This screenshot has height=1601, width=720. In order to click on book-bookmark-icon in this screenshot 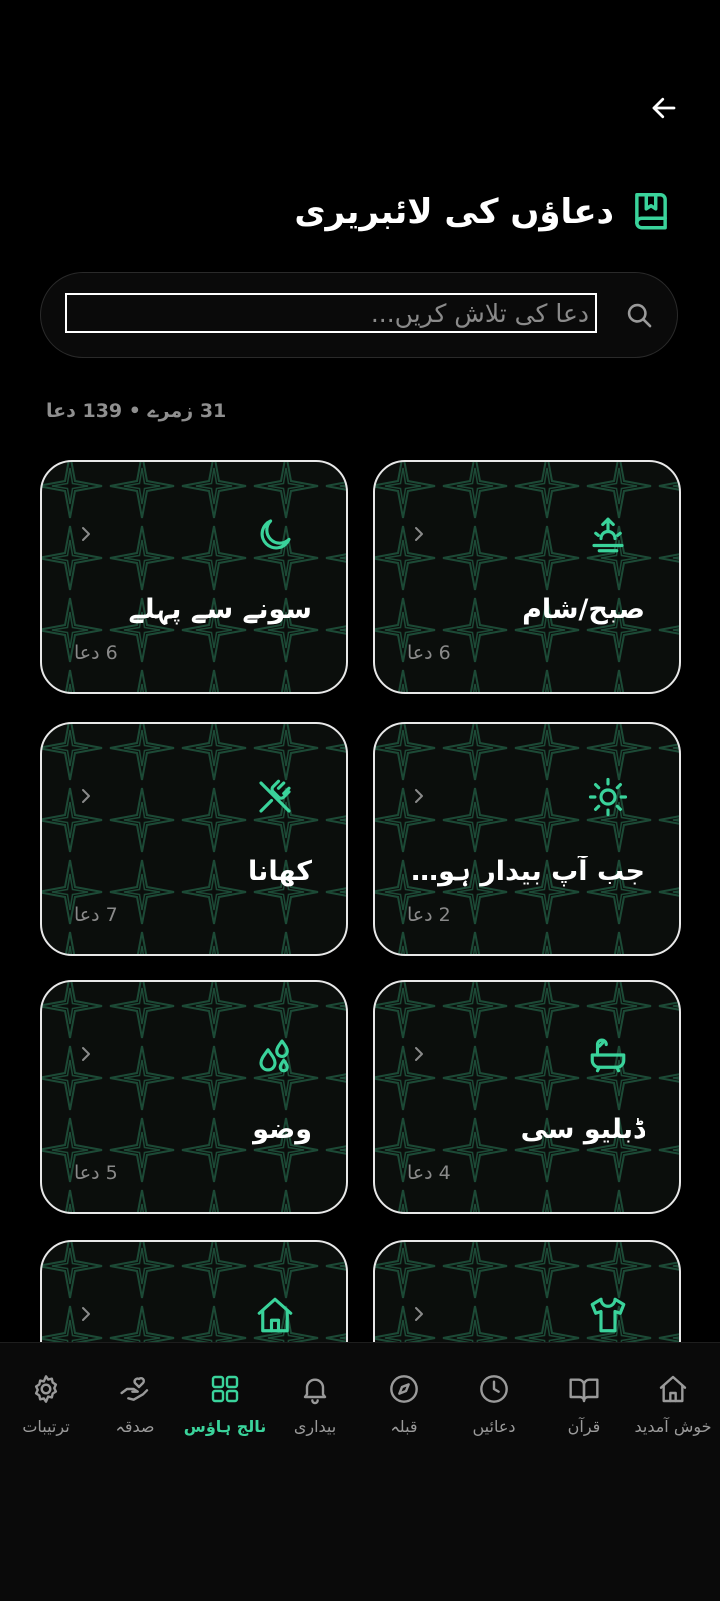, I will do `click(651, 211)`.